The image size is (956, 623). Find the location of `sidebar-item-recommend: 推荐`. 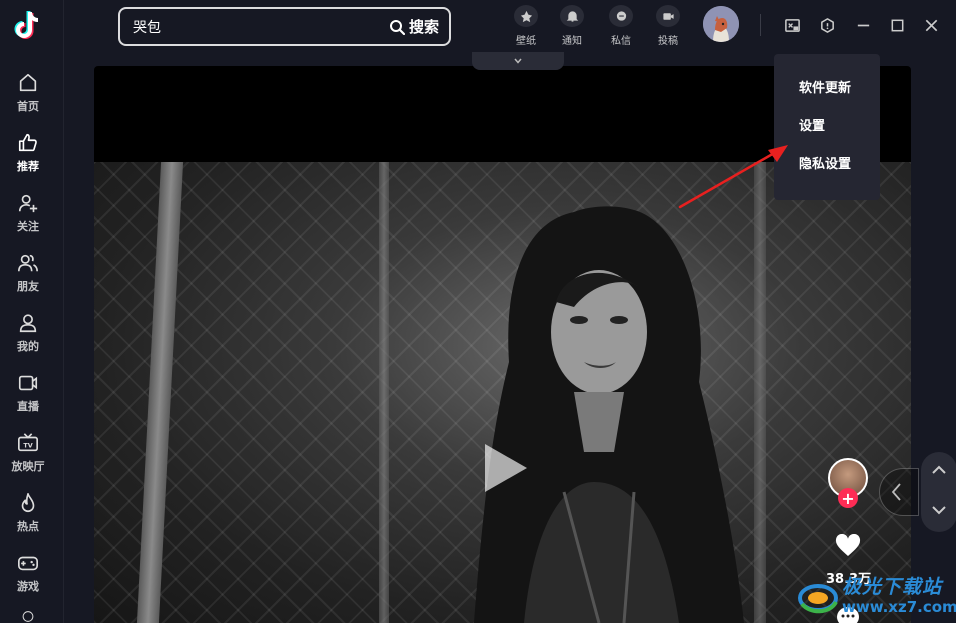

sidebar-item-recommend: 推荐 is located at coordinates (28, 156).